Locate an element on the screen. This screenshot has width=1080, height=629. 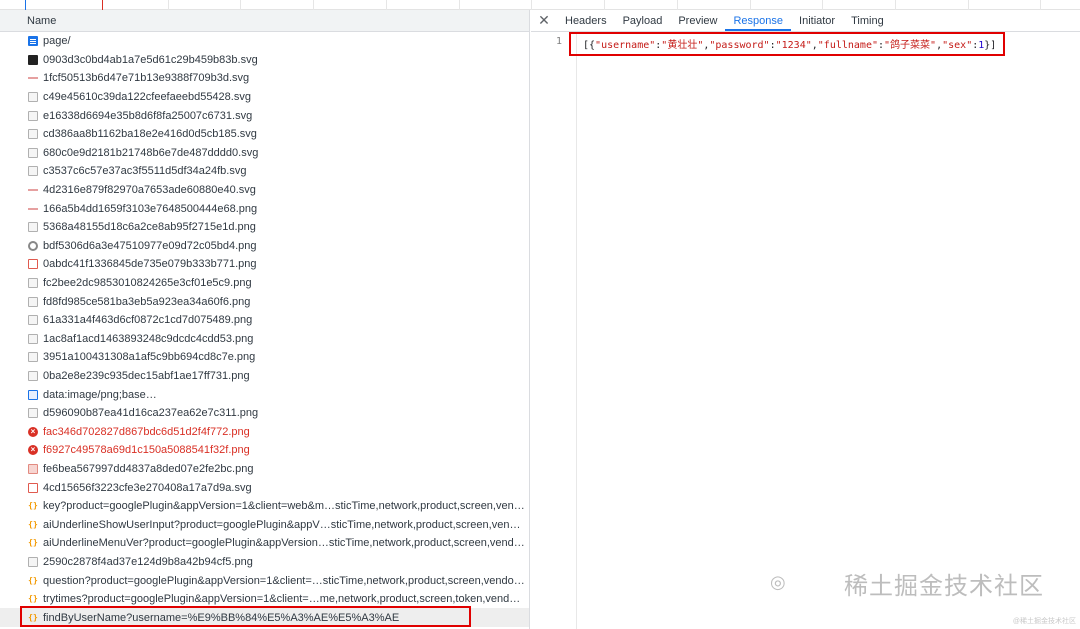
tab-payload: Payload is located at coordinates (643, 20).